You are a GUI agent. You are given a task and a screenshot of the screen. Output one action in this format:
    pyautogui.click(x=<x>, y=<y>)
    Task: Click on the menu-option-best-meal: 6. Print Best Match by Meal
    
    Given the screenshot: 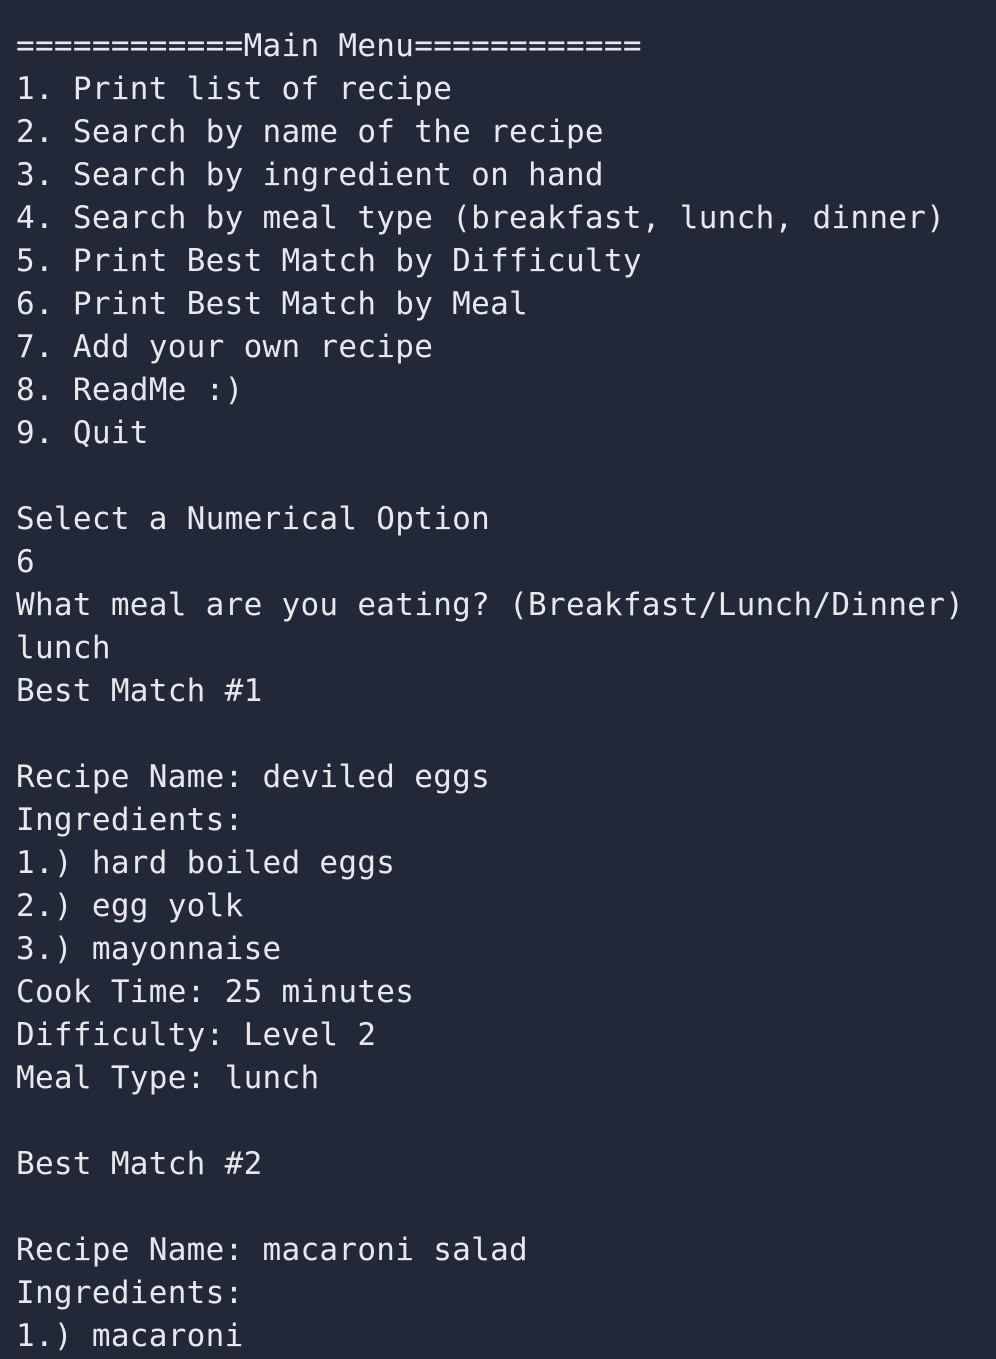 What is the action you would take?
    pyautogui.click(x=272, y=304)
    